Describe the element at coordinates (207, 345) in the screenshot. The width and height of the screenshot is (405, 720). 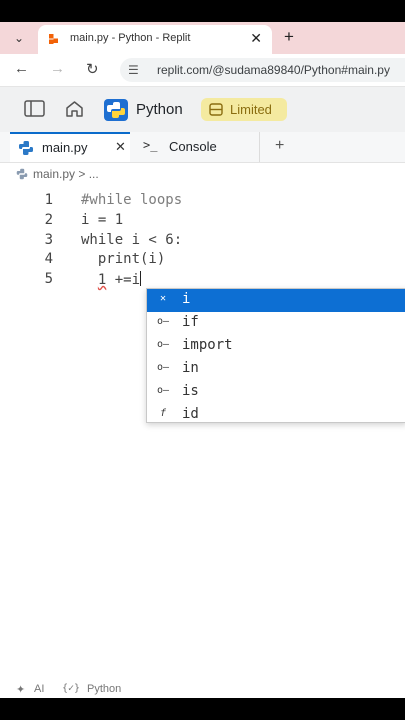
I see `autocomplete-label: import` at that location.